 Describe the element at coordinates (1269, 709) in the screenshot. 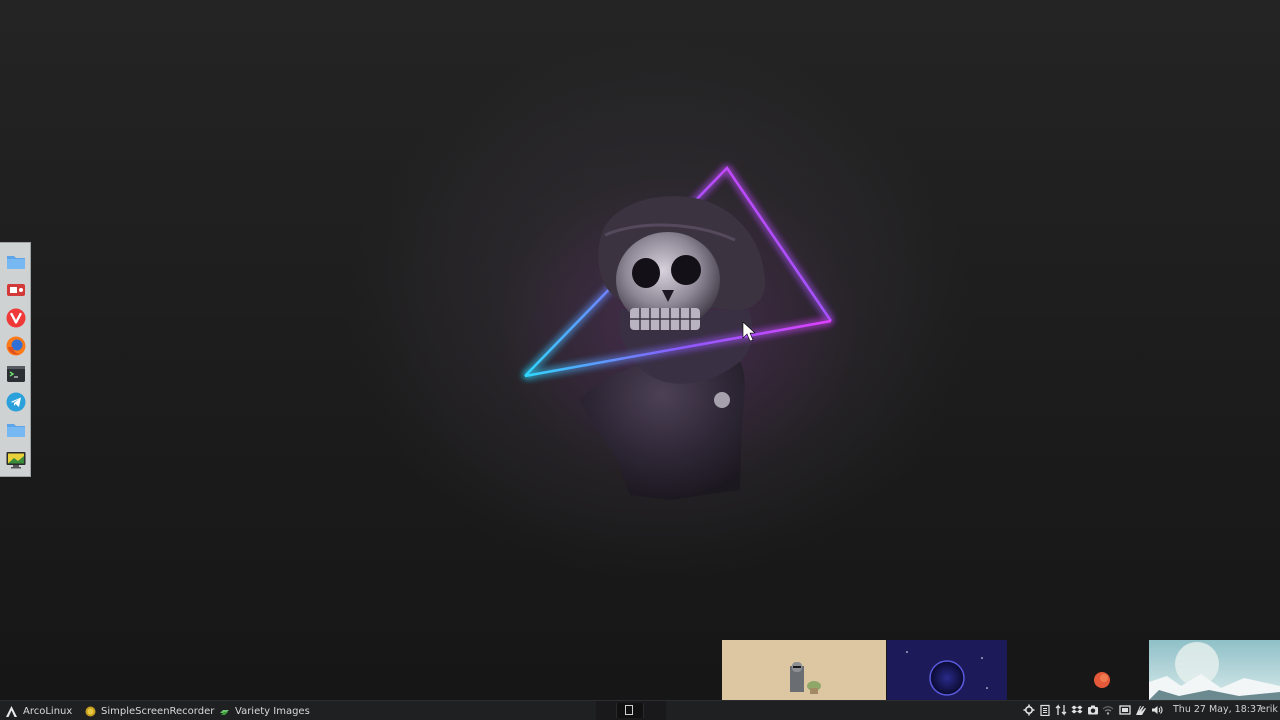

I see `username: erik` at that location.